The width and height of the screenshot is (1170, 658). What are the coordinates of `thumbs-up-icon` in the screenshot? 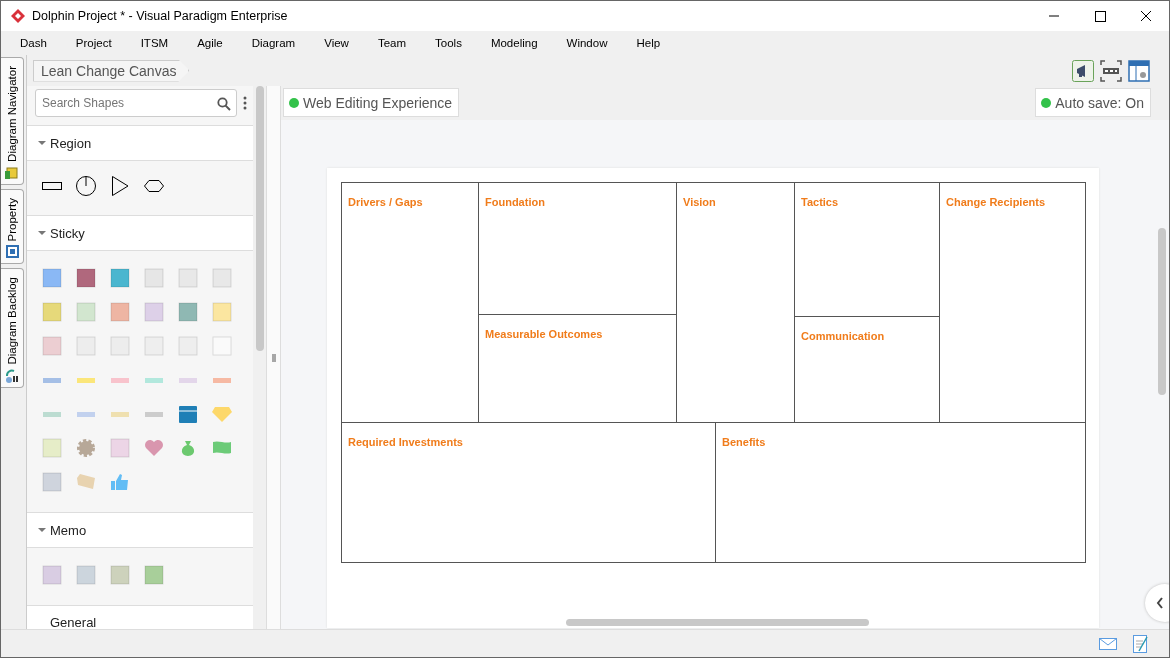 It's located at (120, 482).